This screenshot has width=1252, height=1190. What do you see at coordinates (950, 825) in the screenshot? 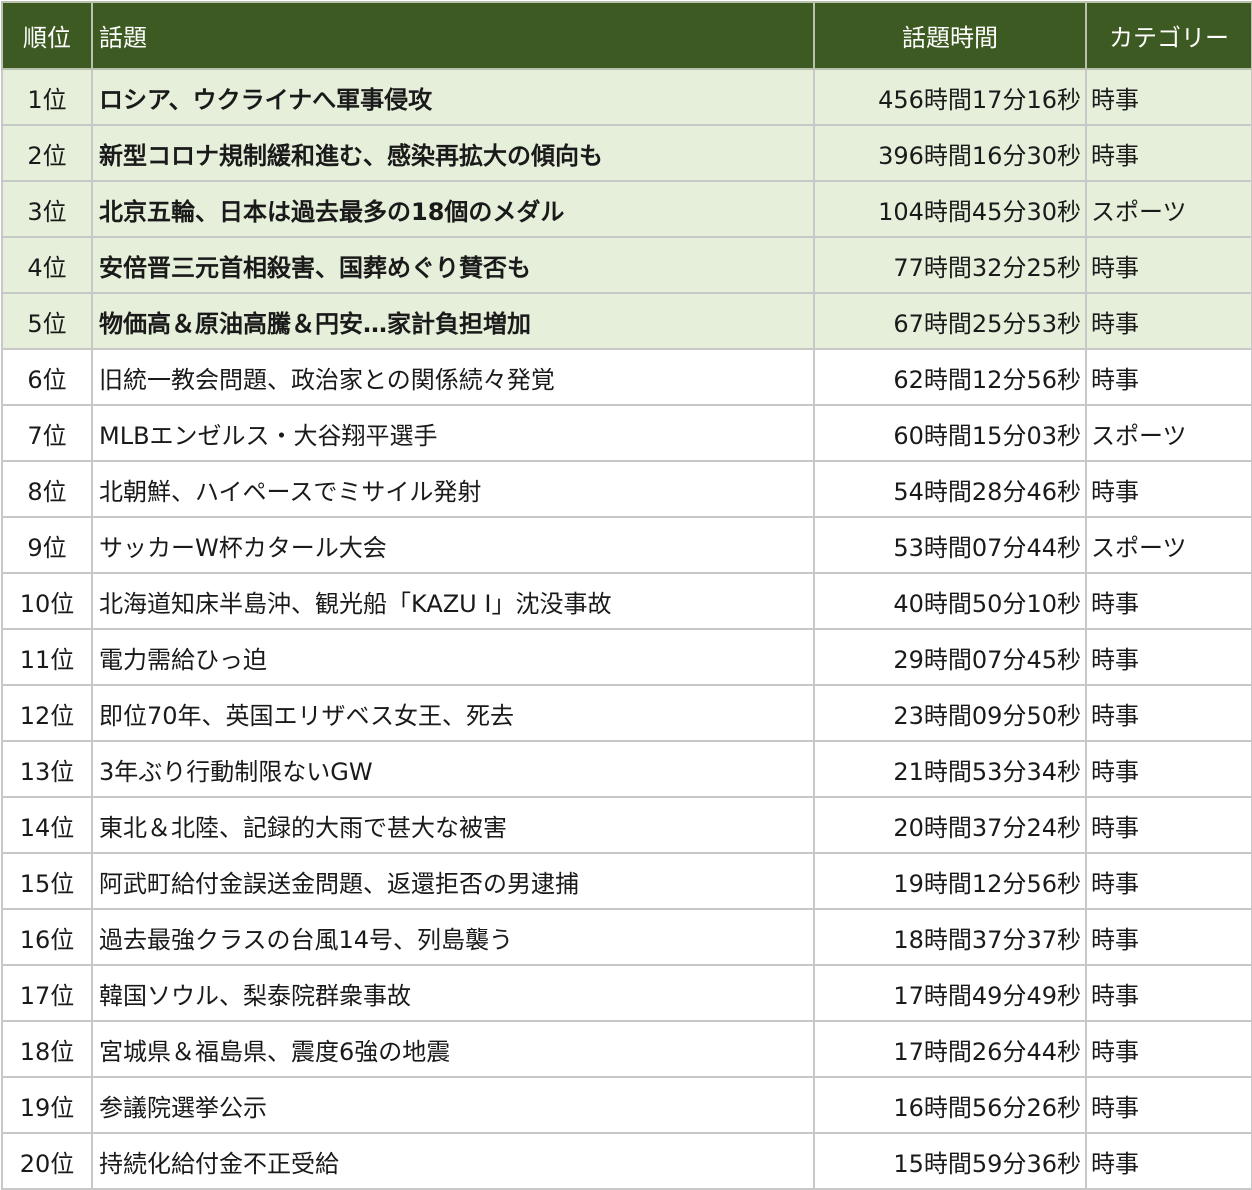
I see `time-cell: 20時間37分24秒` at bounding box center [950, 825].